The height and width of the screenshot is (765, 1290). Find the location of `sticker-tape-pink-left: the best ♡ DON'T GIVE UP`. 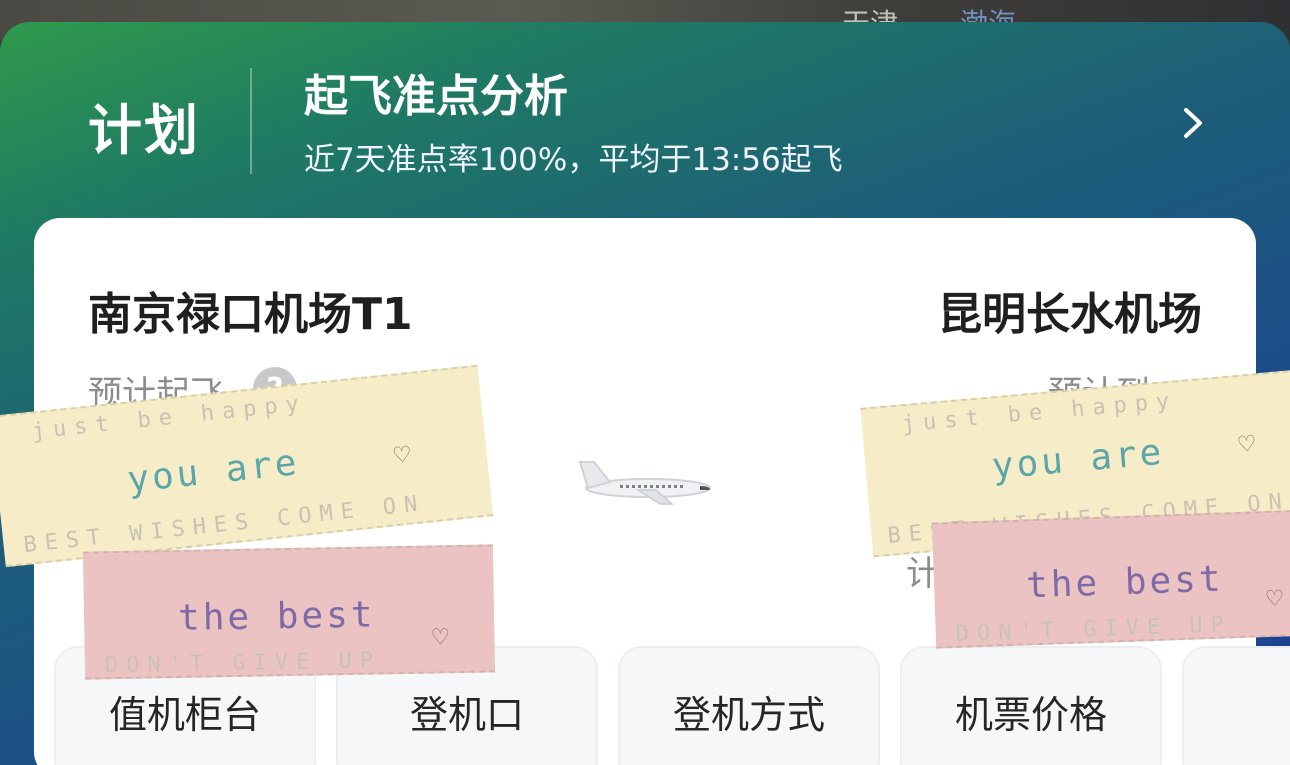

sticker-tape-pink-left: the best ♡ DON'T GIVE UP is located at coordinates (289, 612).